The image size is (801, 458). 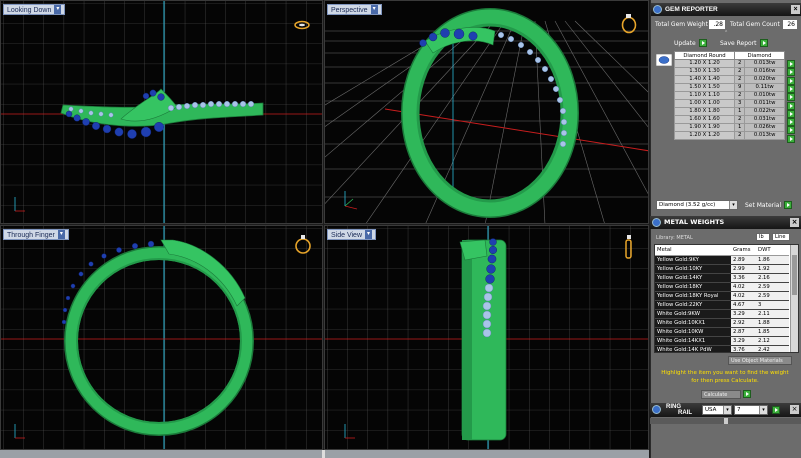 I want to click on viewport-label-looking-down: Looking Down ▾, so click(x=34, y=9).